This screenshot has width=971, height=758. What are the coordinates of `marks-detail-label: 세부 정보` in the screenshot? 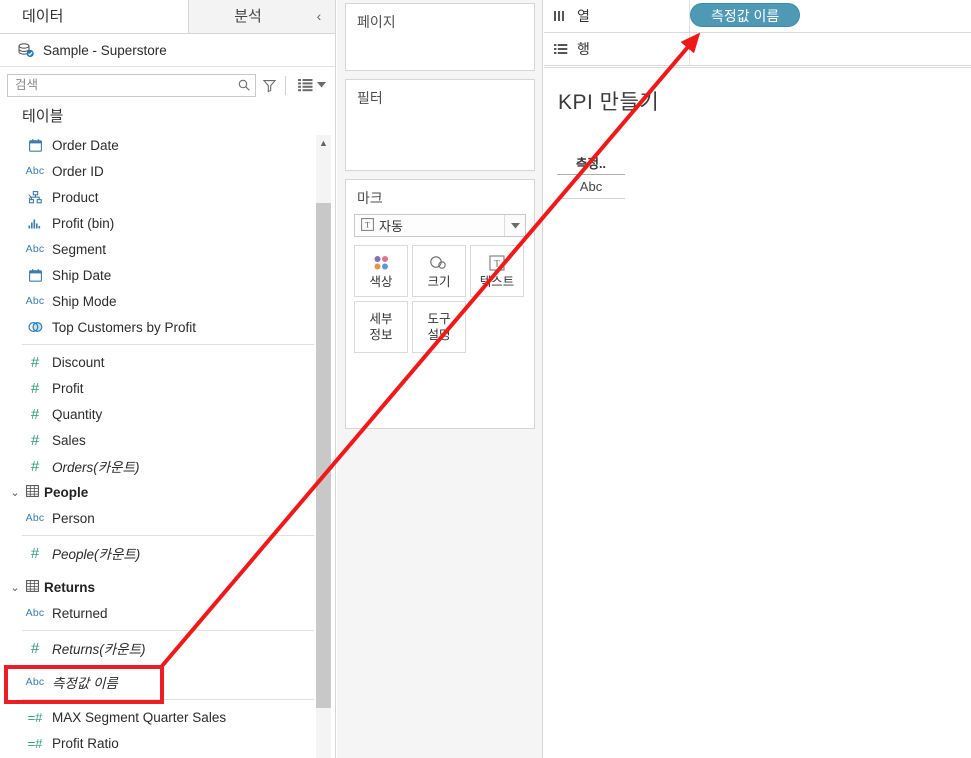 It's located at (381, 327).